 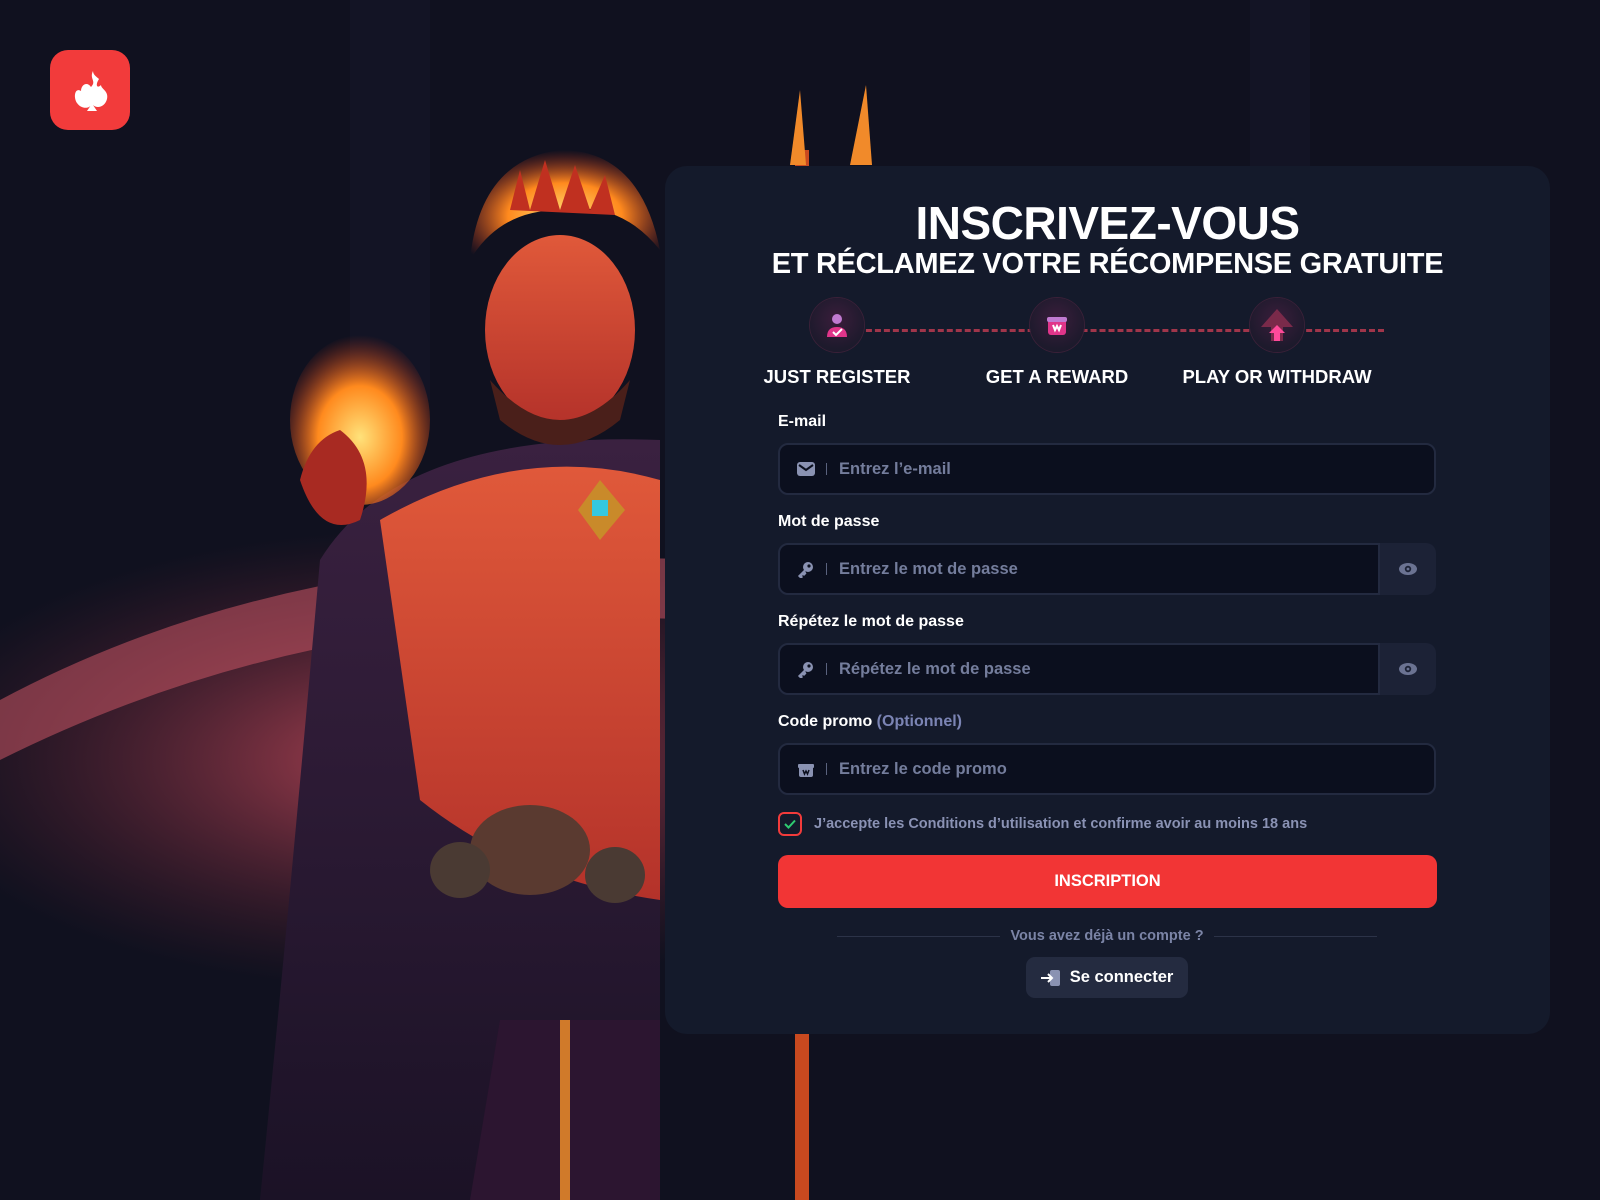 What do you see at coordinates (1057, 326) in the screenshot?
I see `gift-box-icon` at bounding box center [1057, 326].